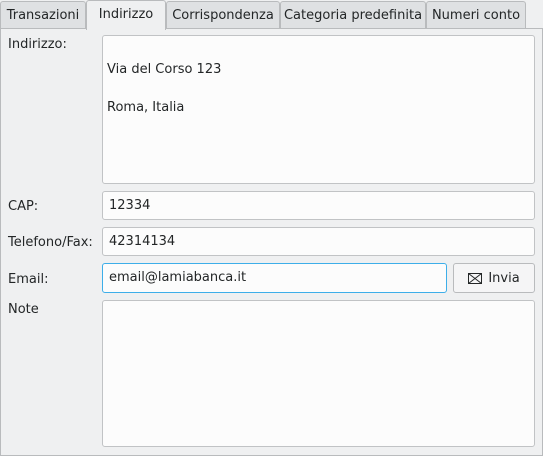  I want to click on tab-numeri-conto: Numeri conto, so click(476, 14).